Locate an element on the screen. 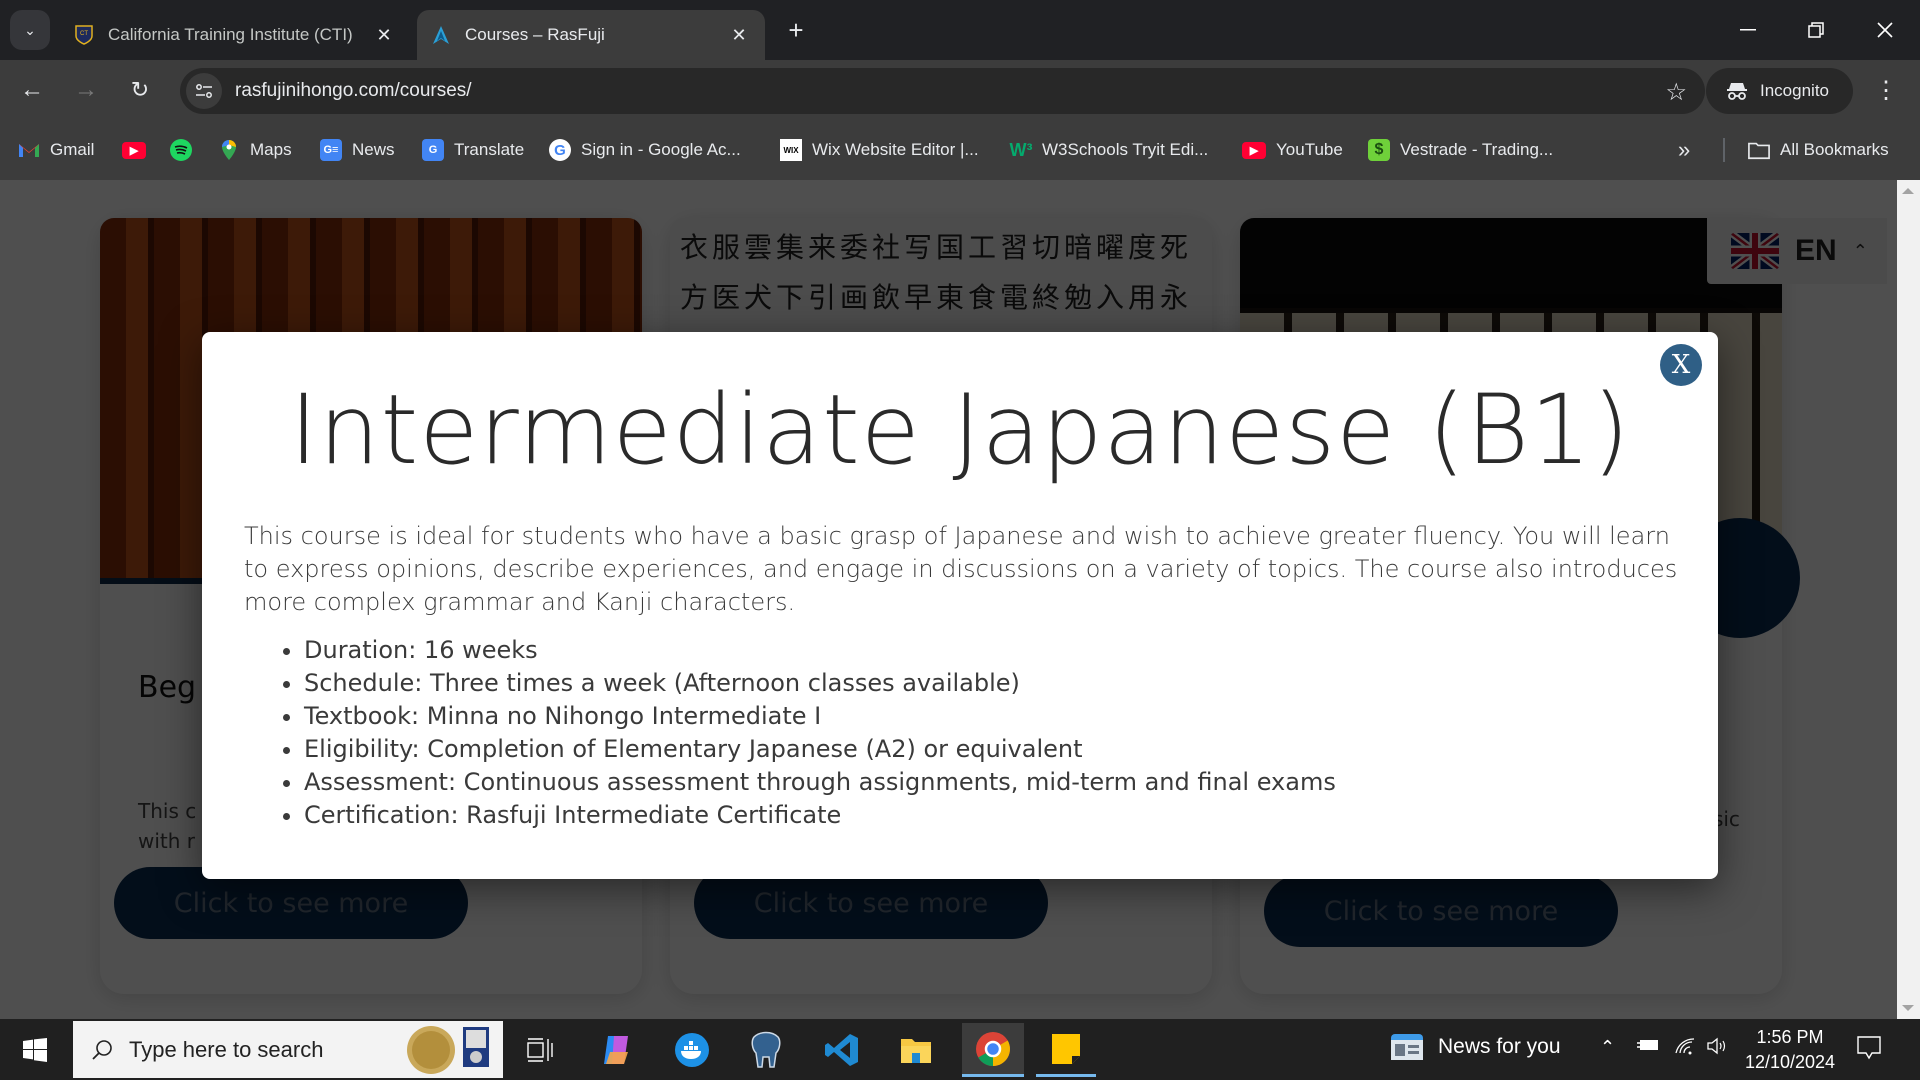  show-hidden-icons-chevron-icon: ⌃ is located at coordinates (1607, 1047).